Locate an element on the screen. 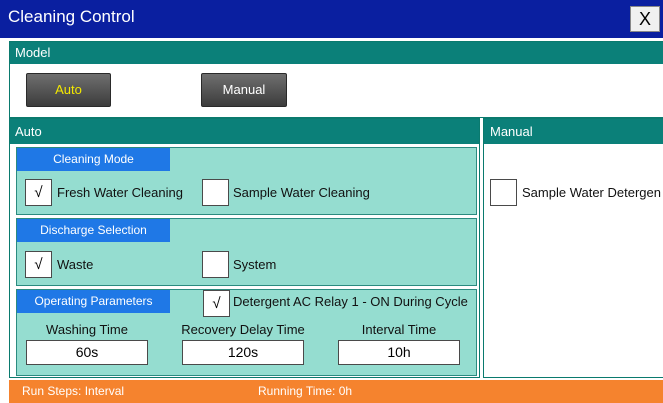 The image size is (663, 403). sample-water-label: Sample Water Cleaning is located at coordinates (301, 192).